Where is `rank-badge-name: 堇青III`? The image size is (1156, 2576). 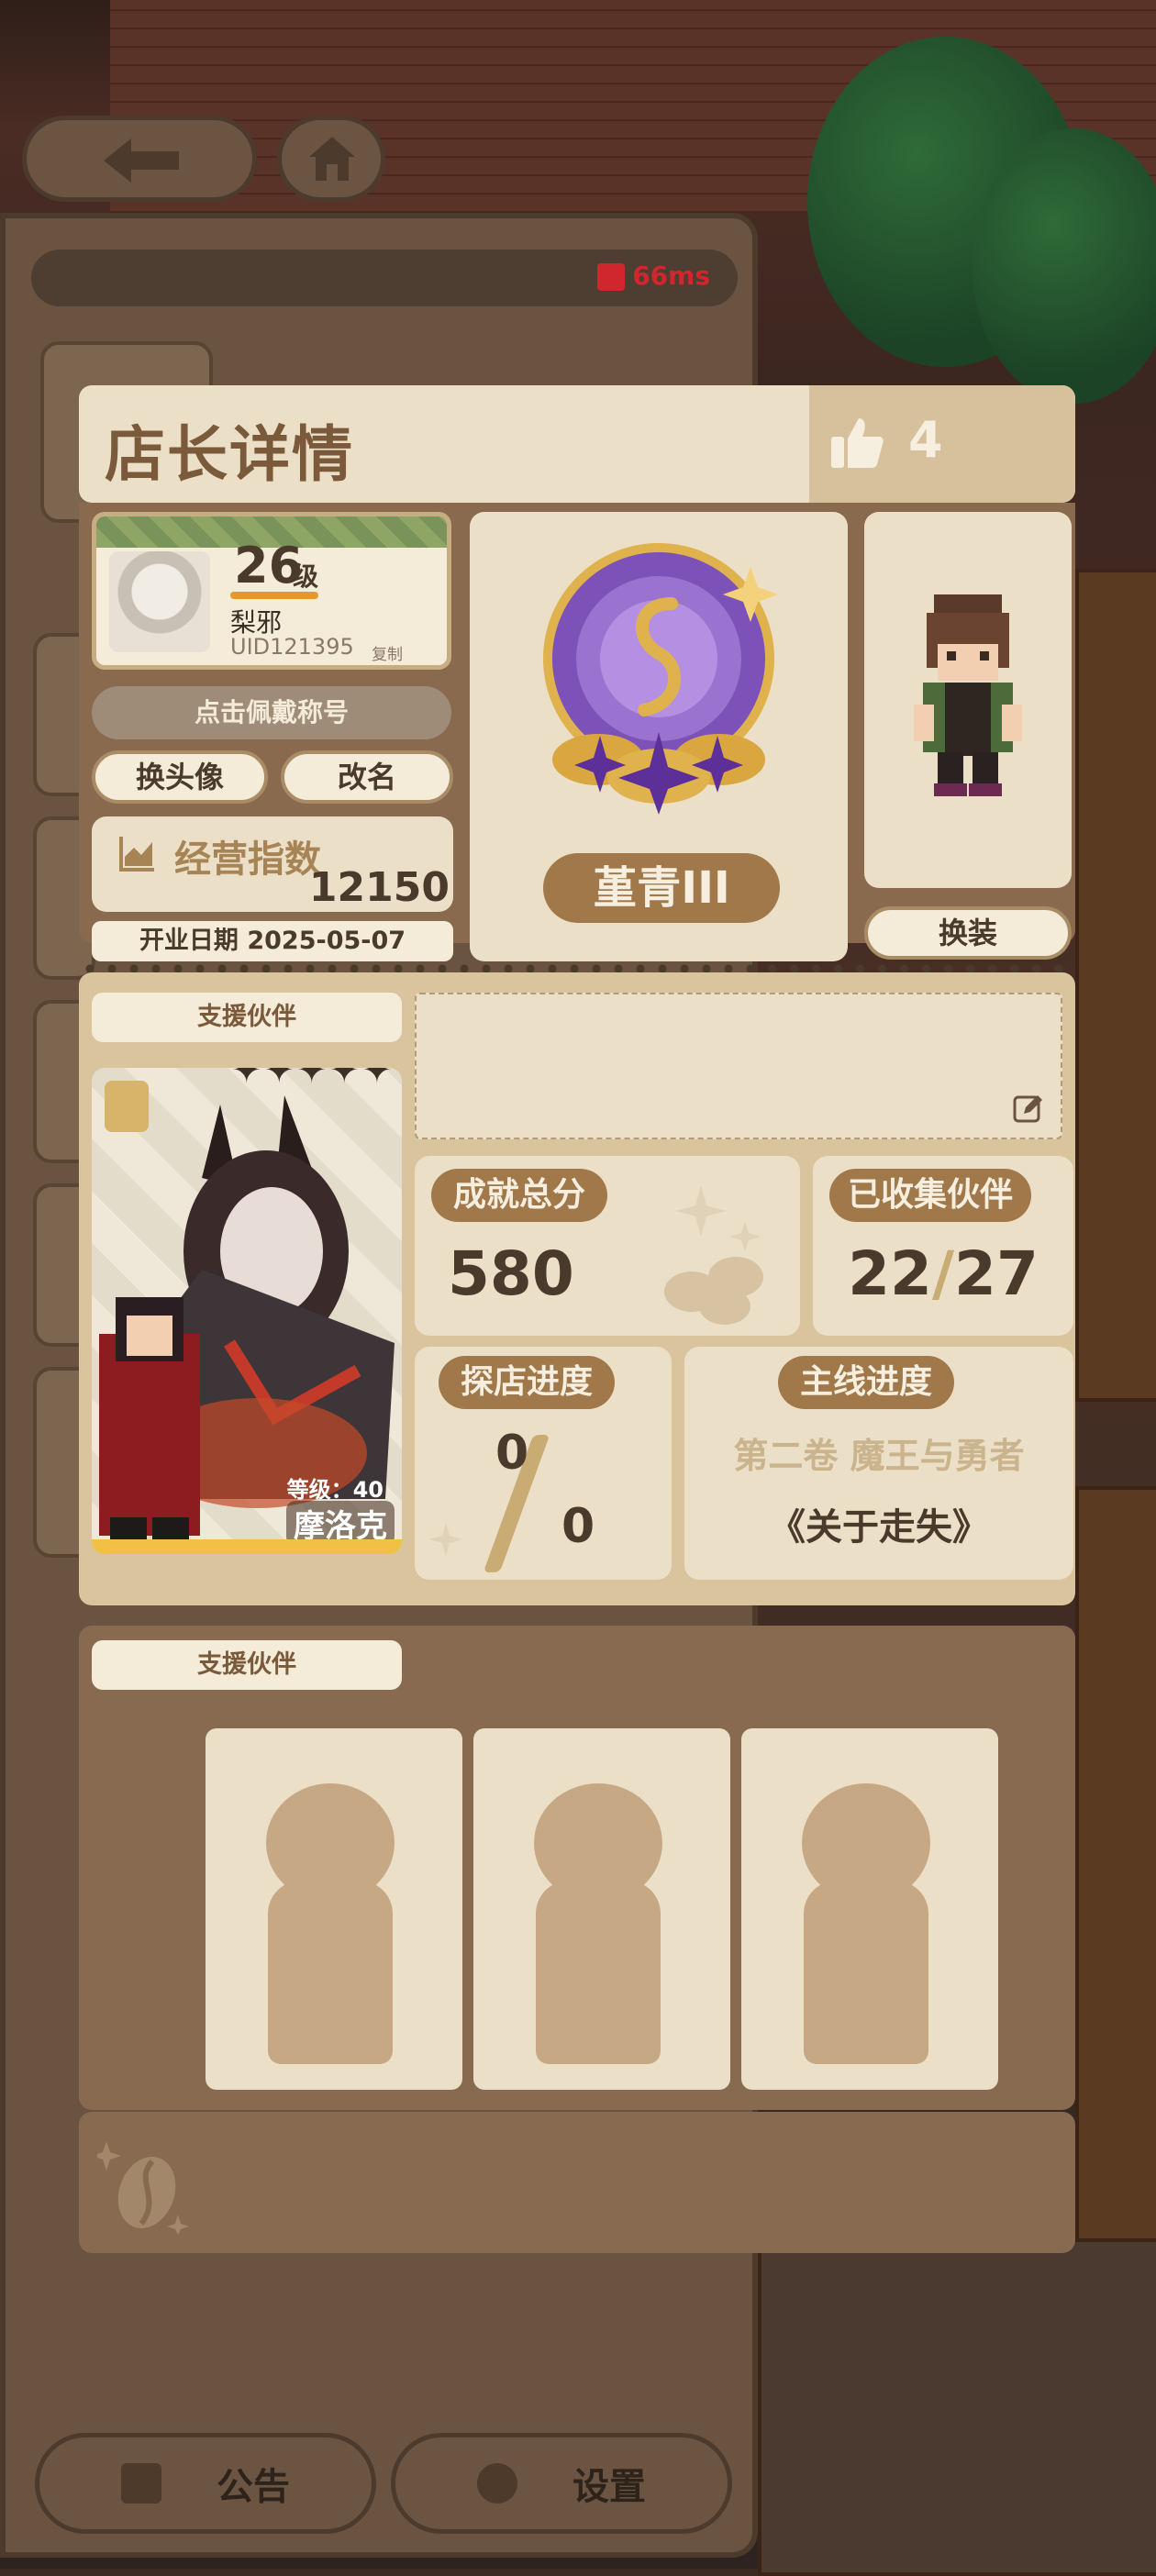
rank-badge-name: 堇青III is located at coordinates (661, 888).